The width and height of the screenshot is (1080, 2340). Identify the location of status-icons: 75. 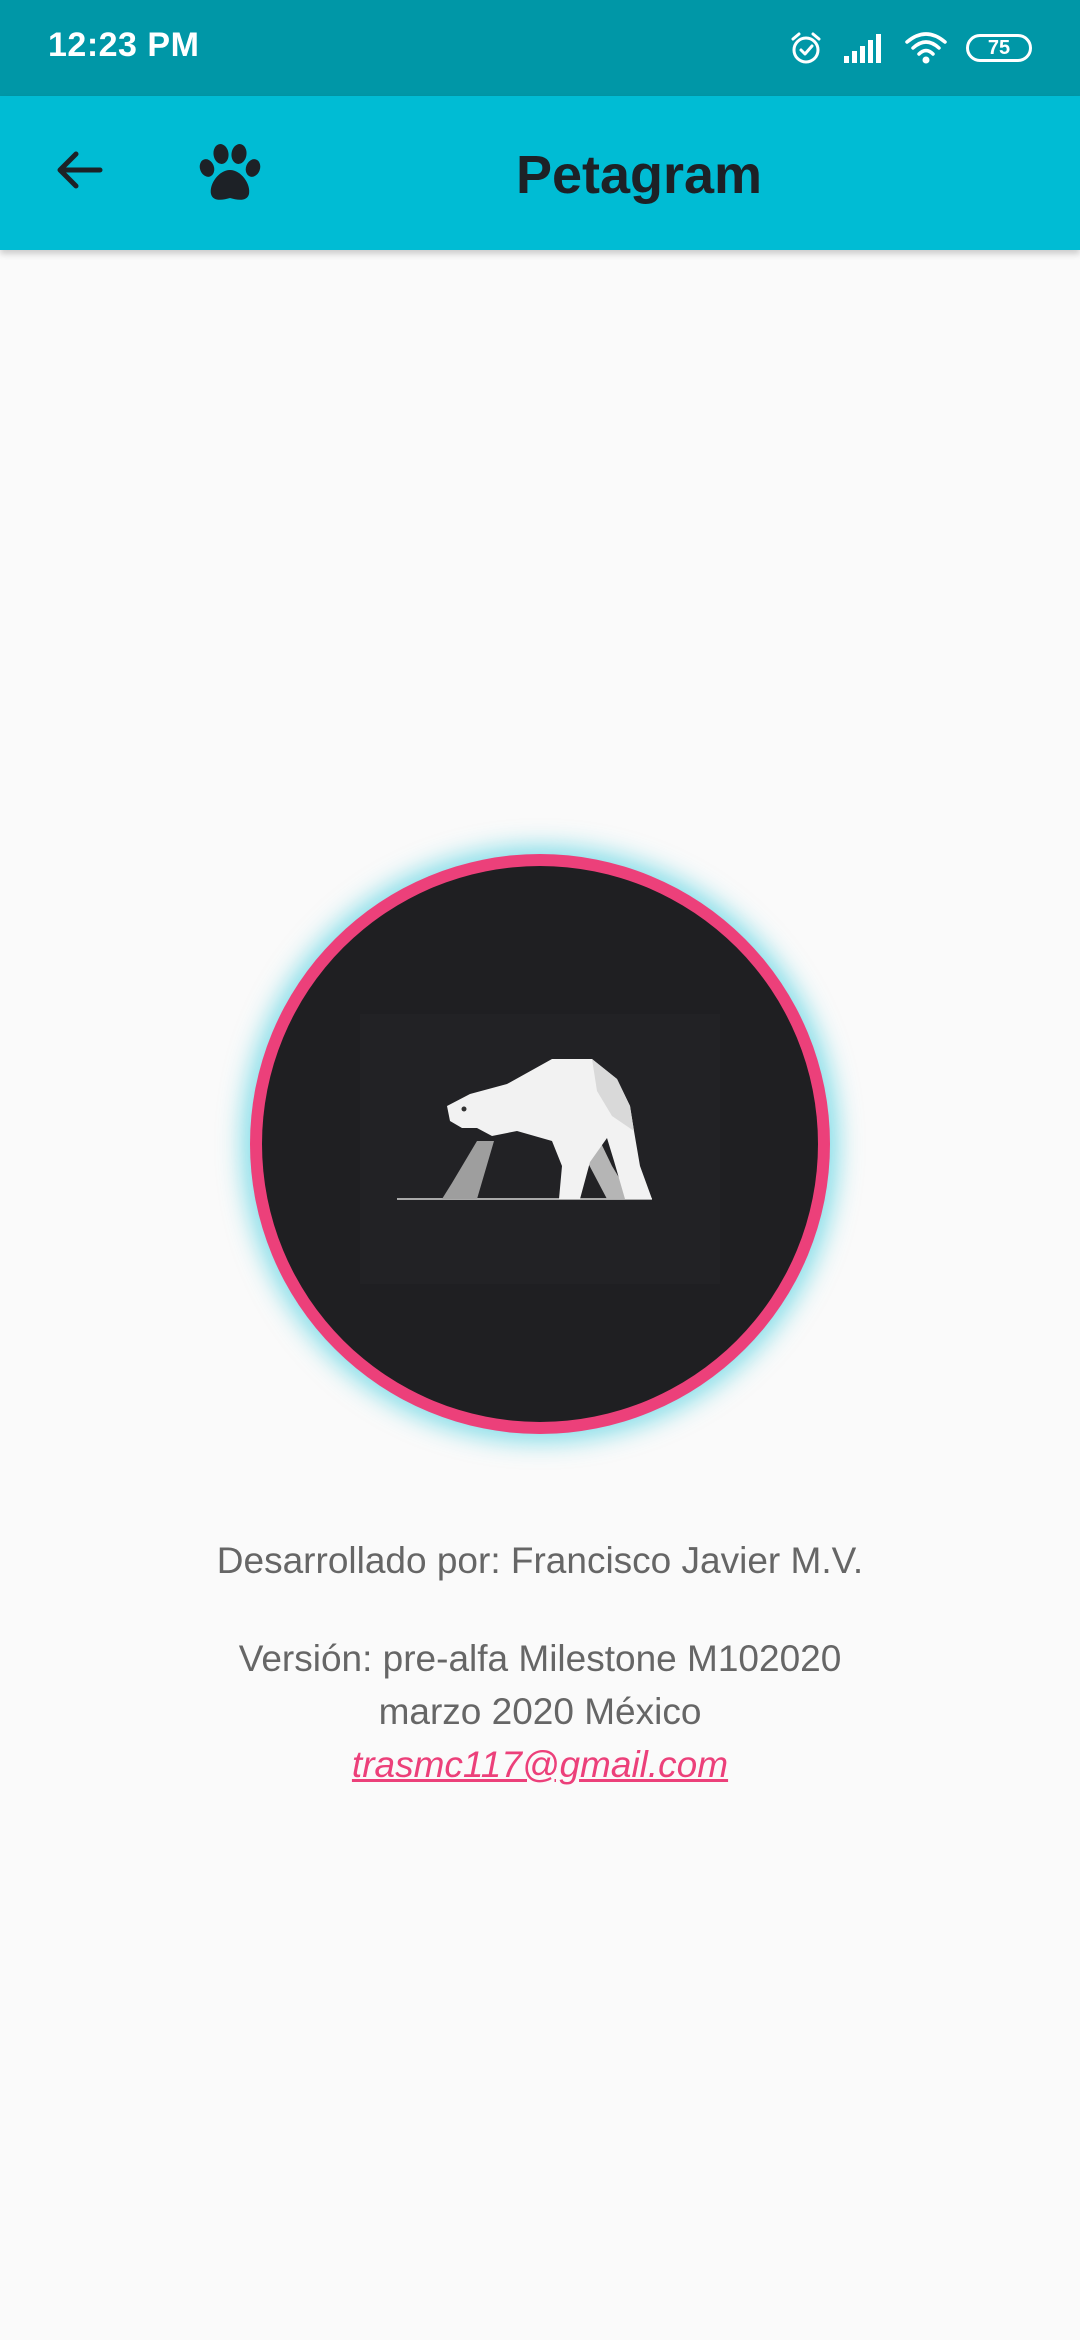
(910, 48).